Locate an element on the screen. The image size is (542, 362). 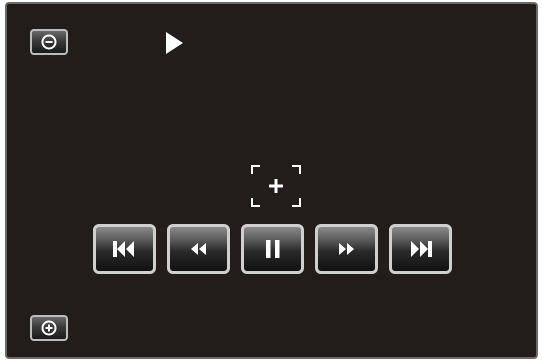
zoom-in-icon is located at coordinates (49, 328).